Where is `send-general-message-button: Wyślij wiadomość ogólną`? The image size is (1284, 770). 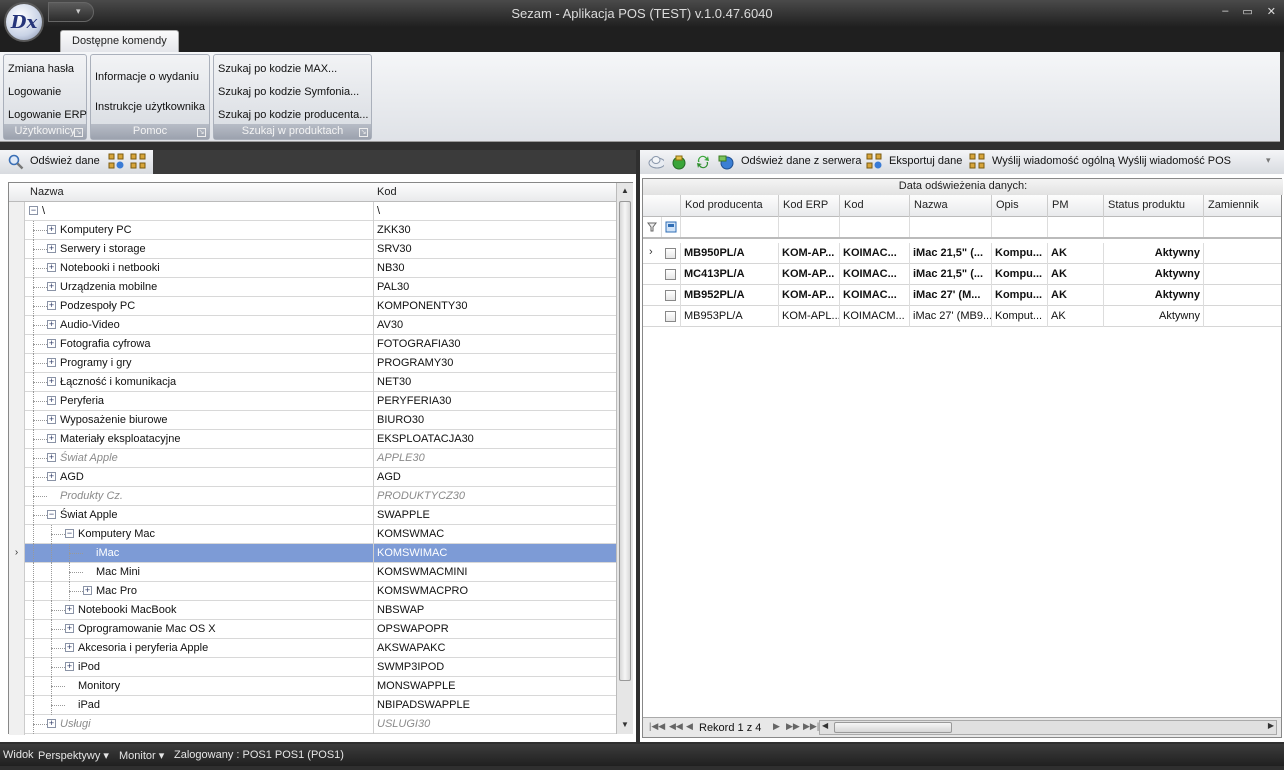 send-general-message-button: Wyślij wiadomość ogólną is located at coordinates (1053, 161).